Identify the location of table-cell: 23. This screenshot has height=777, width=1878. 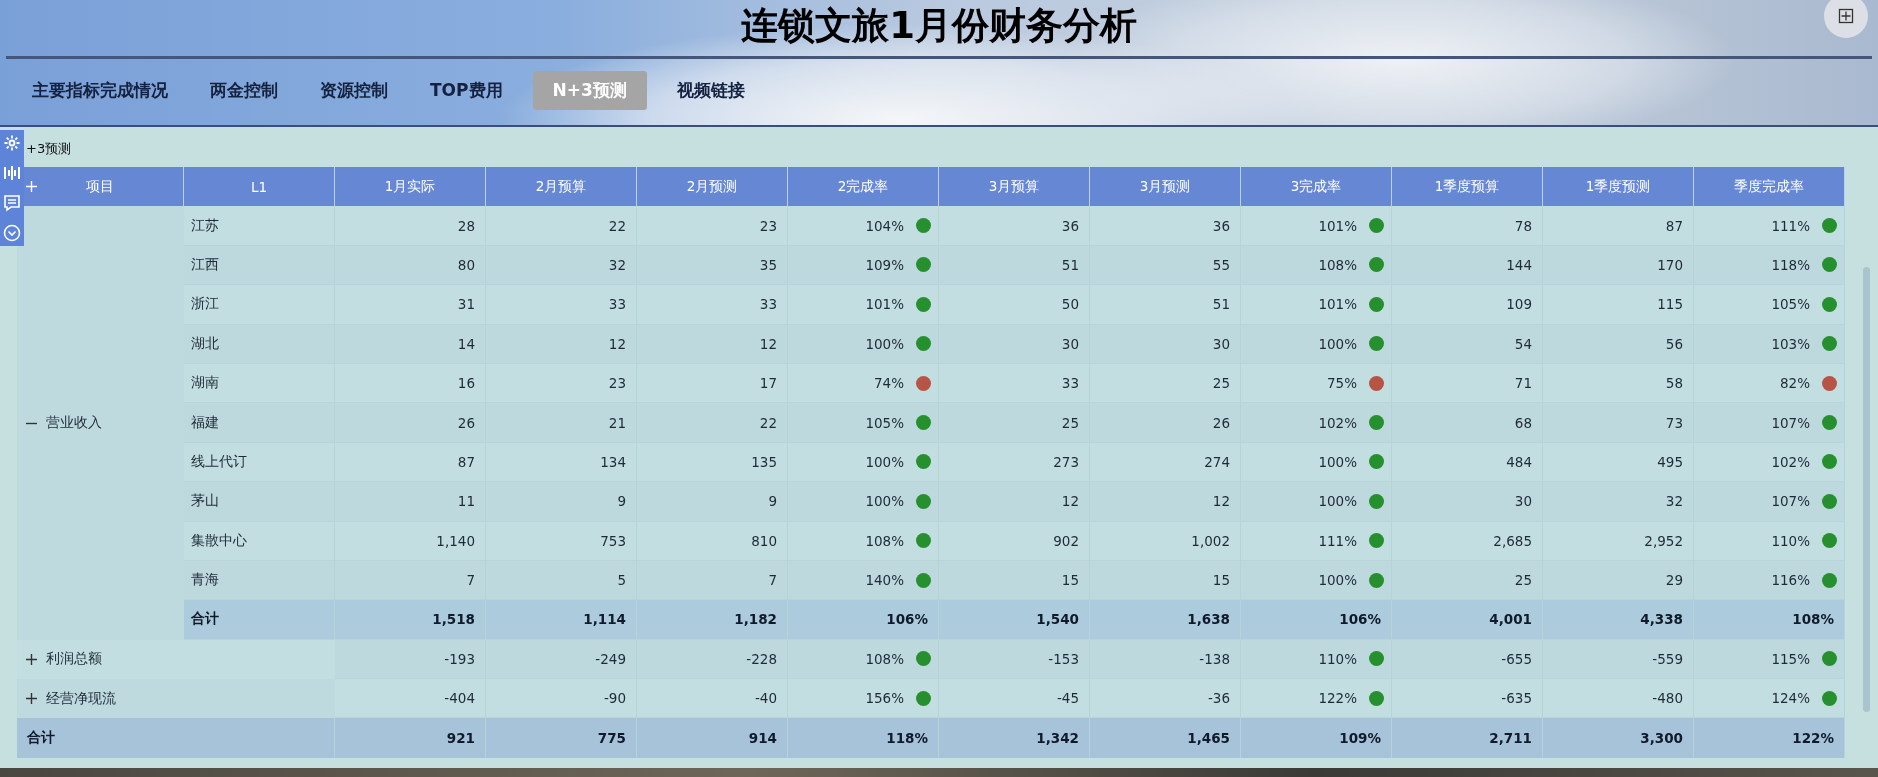
(712, 226).